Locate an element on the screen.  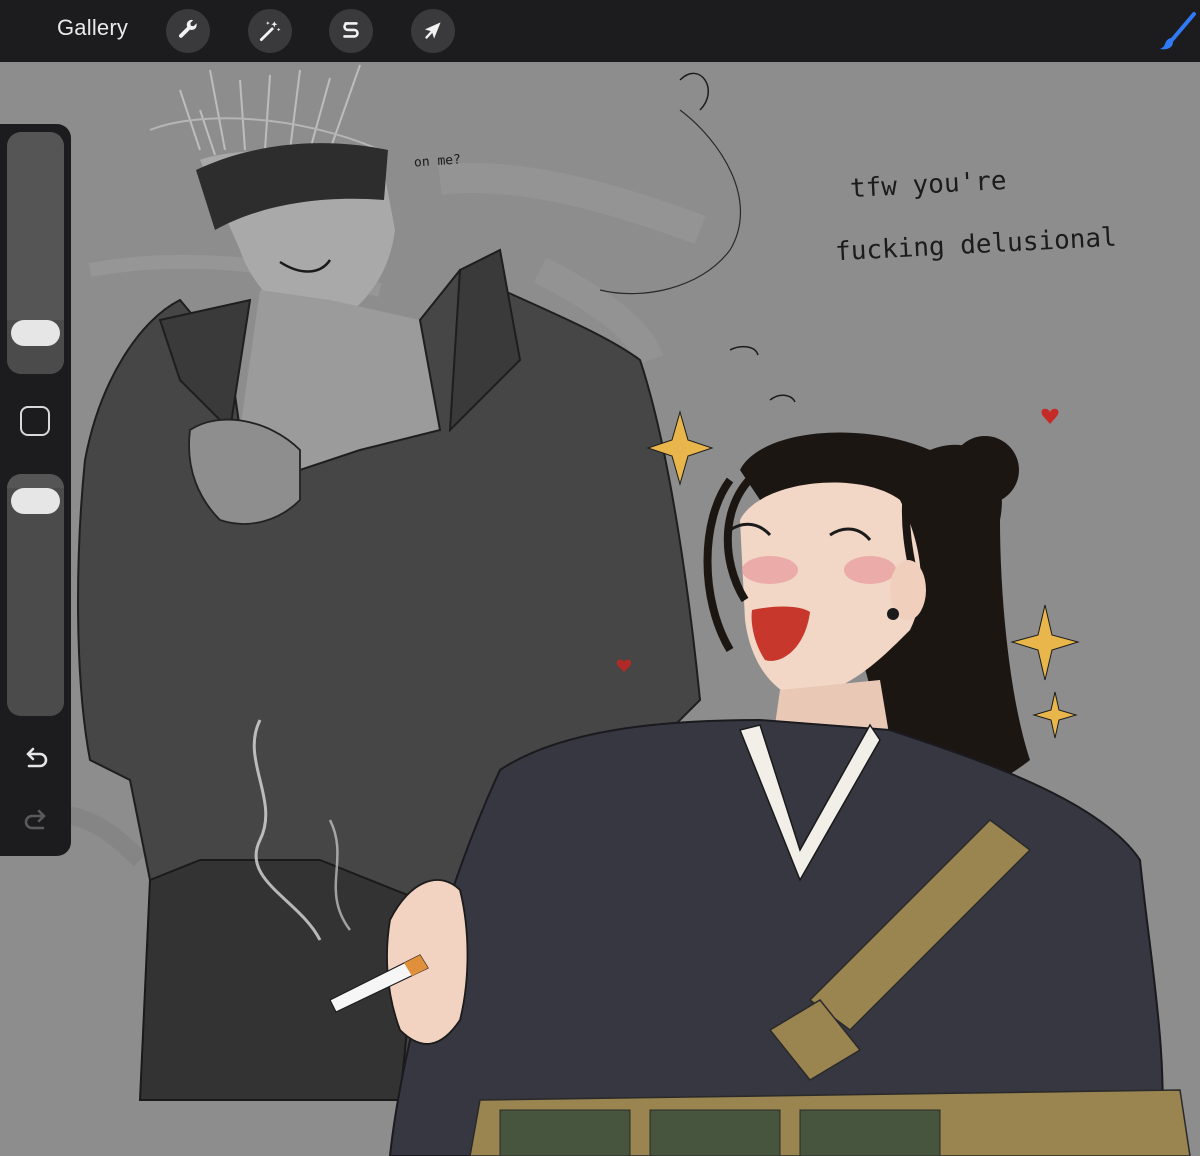
brush-size-slider is located at coordinates (35, 253).